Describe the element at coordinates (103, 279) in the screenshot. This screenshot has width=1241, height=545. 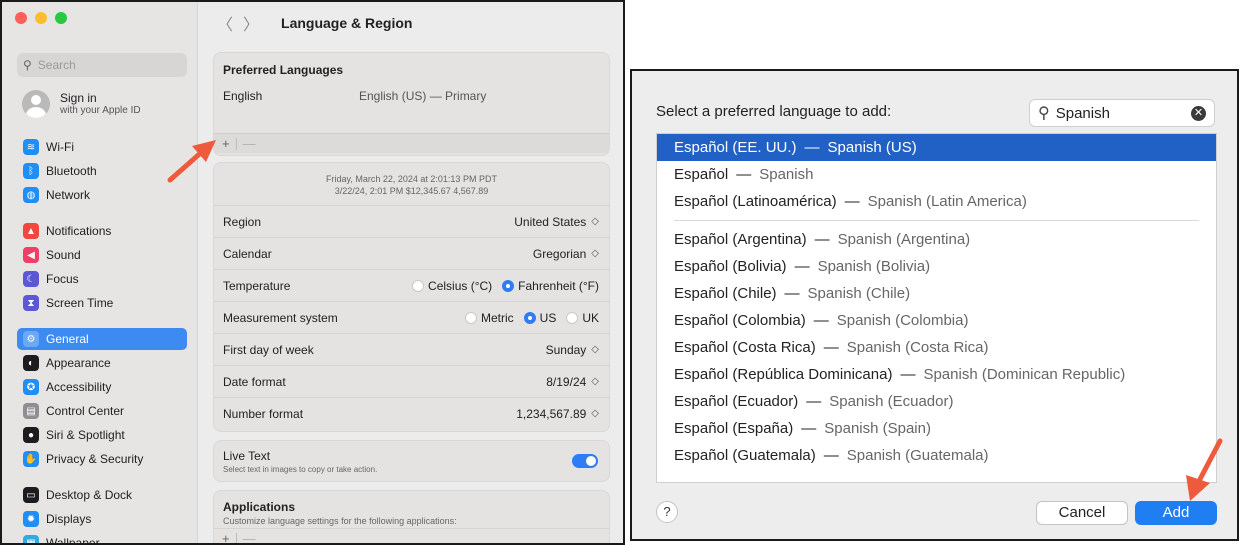
I see `sidebar-item-focus: ☾ Focus` at that location.